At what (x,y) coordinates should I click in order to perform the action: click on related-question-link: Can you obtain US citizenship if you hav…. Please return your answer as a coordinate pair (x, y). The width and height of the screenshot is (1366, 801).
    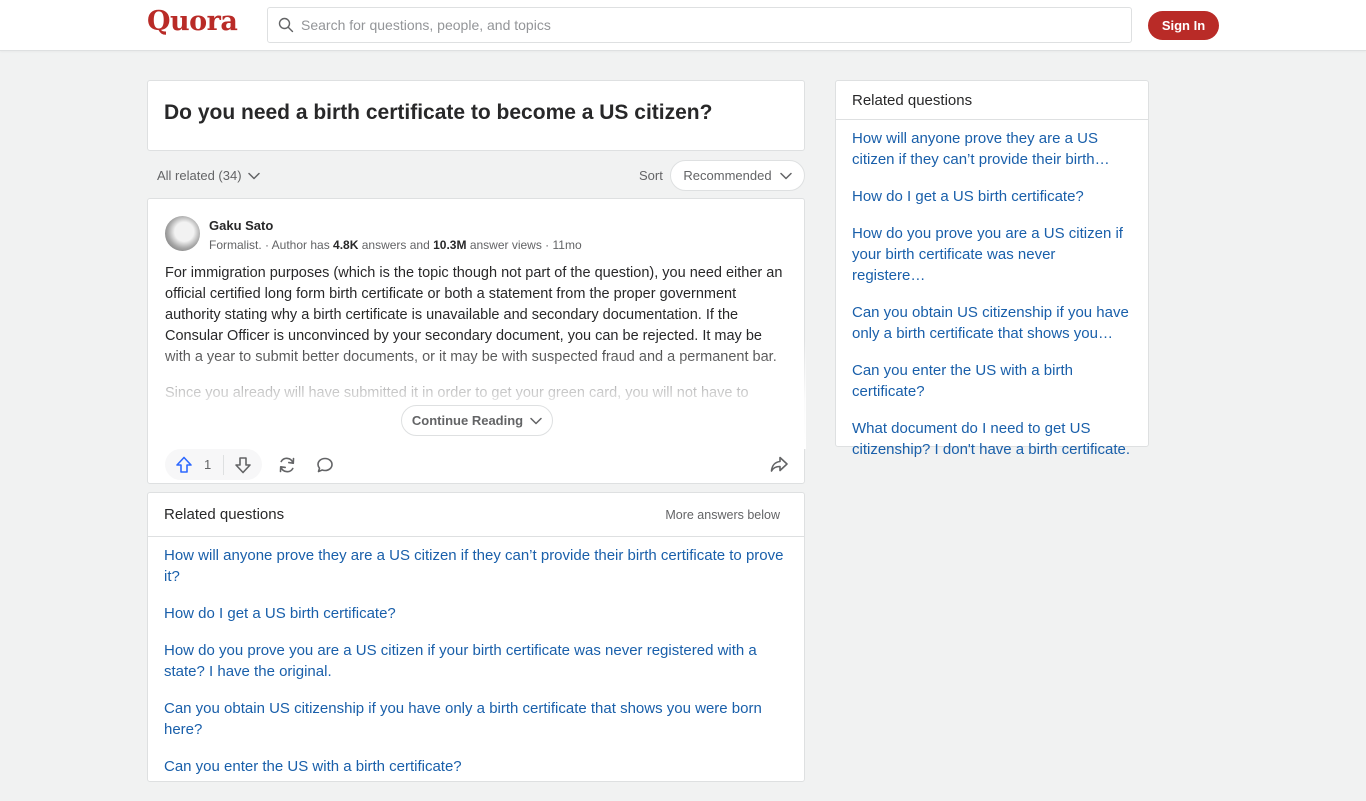
    Looking at the image, I should click on (476, 719).